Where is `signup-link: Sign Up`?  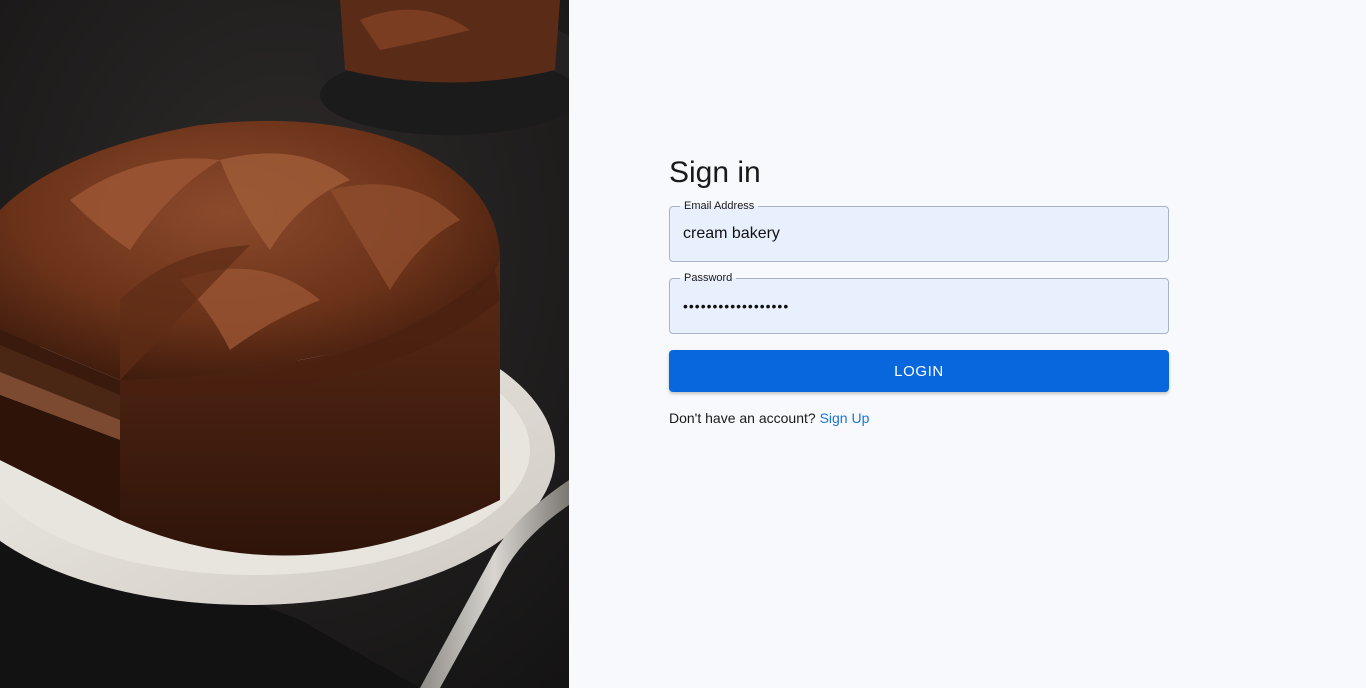 signup-link: Sign Up is located at coordinates (845, 418).